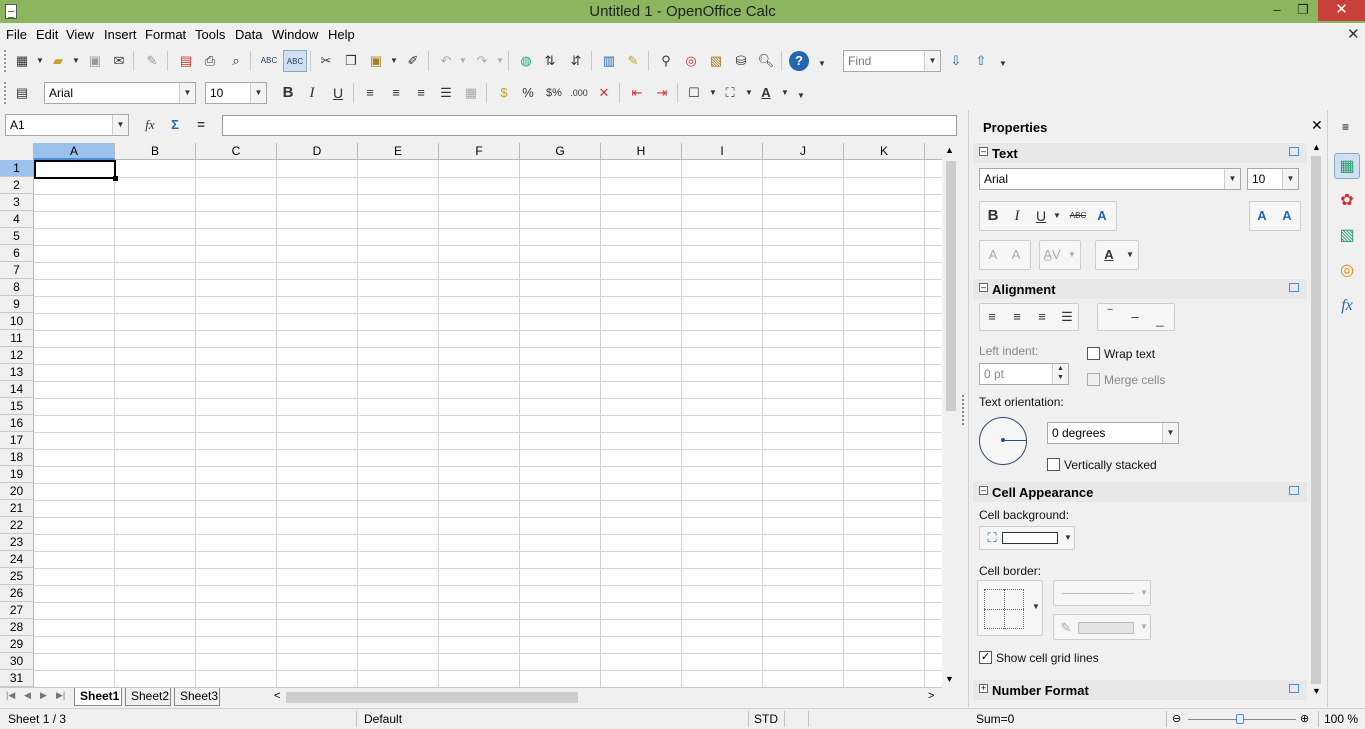 This screenshot has width=1365, height=729. Describe the element at coordinates (666, 61) in the screenshot. I see `find-replace-icon: ⚲` at that location.